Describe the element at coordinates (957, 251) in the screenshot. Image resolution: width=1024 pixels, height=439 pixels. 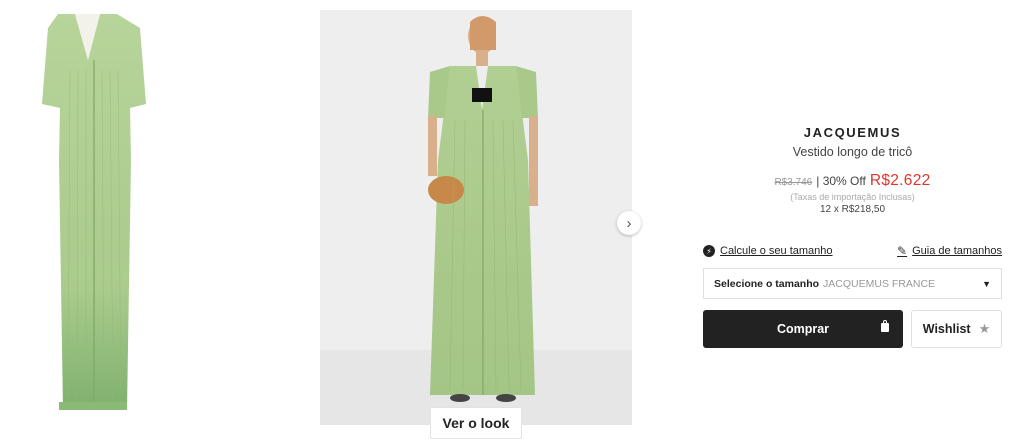
I see `size-guide-label: Guia de tamanhos` at that location.